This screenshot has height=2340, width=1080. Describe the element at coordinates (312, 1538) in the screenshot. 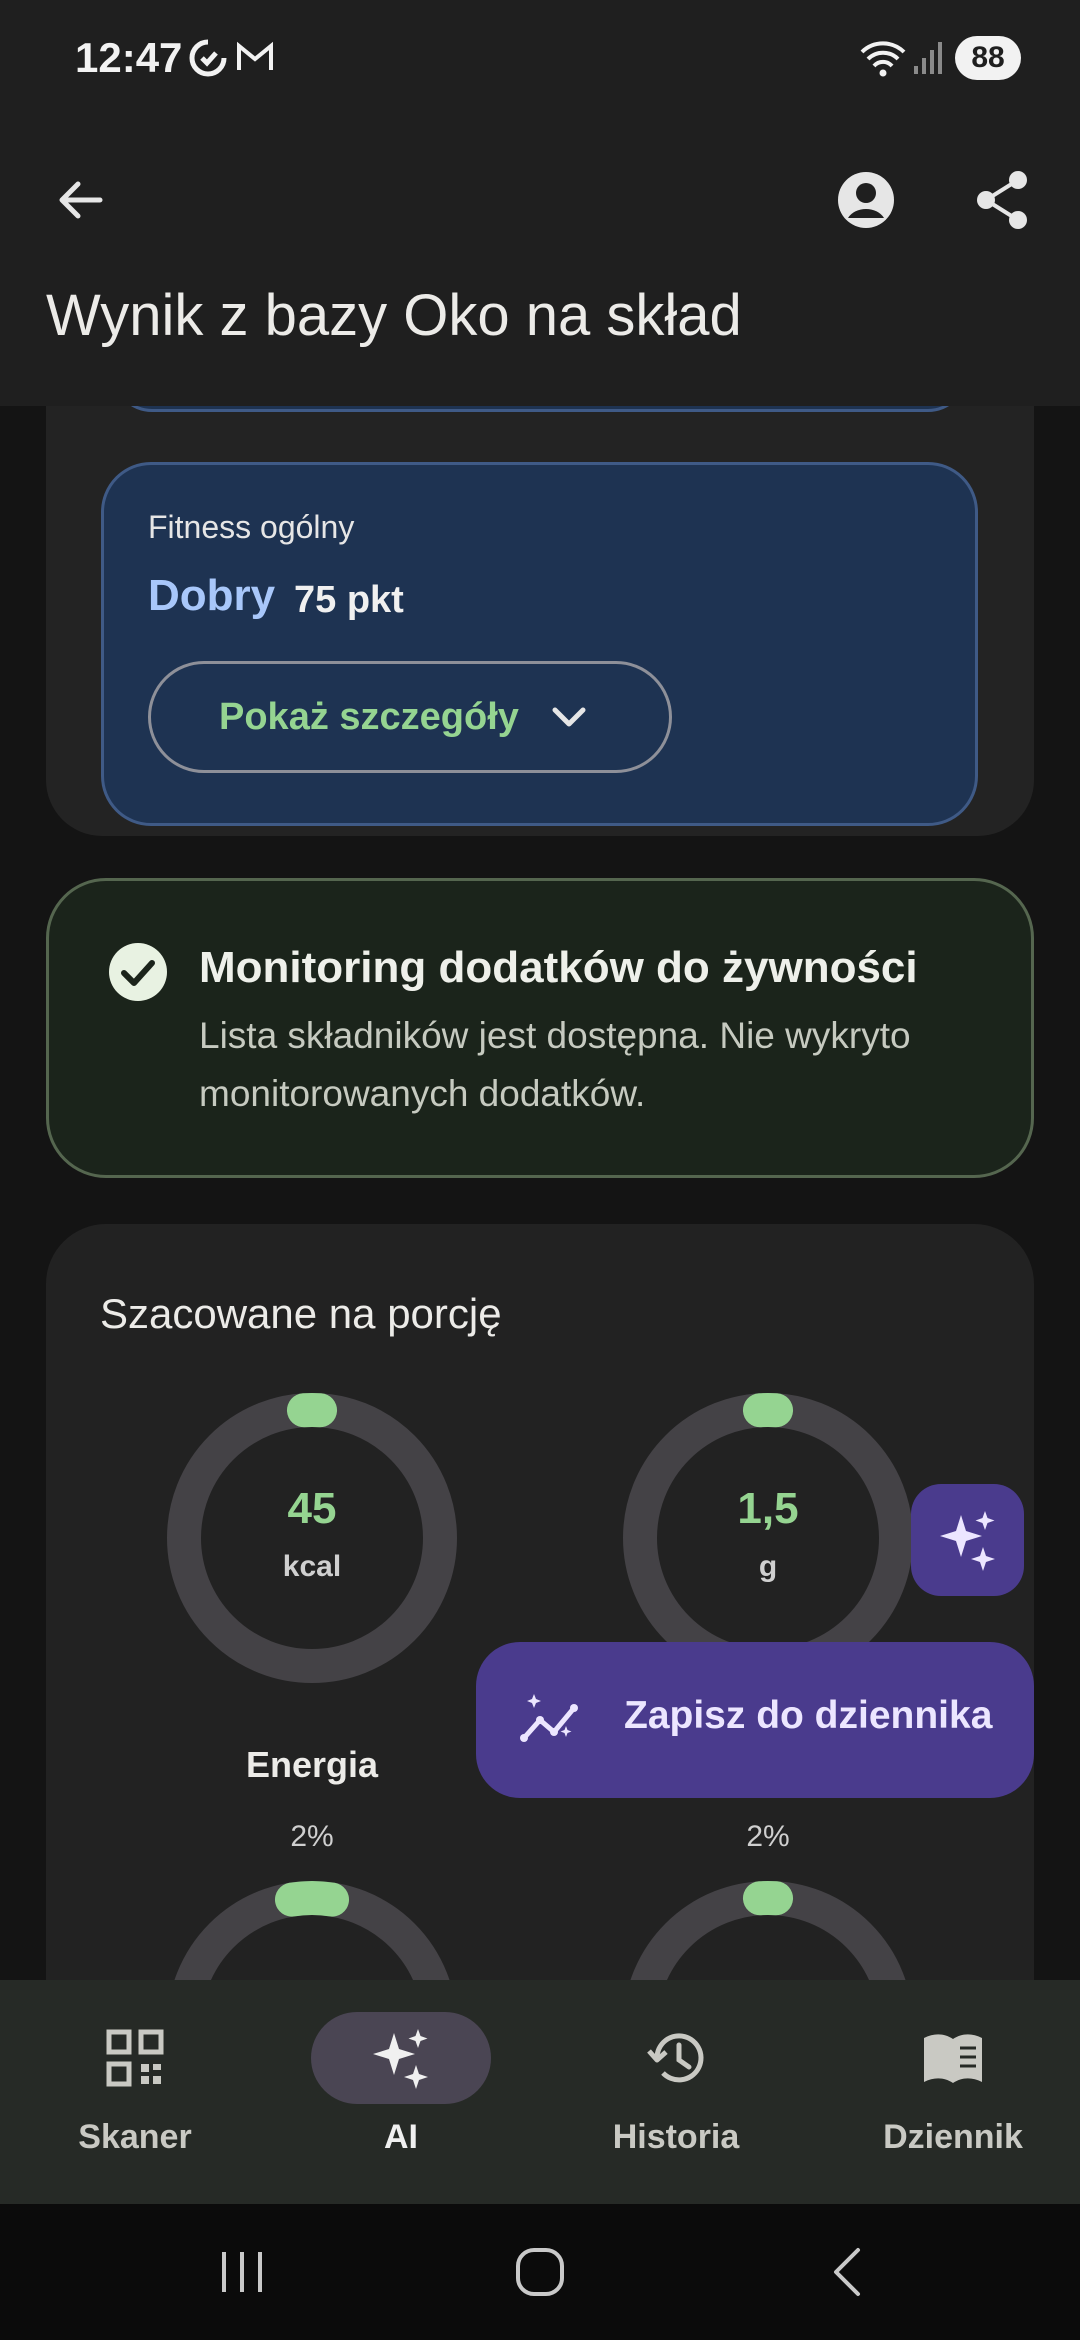

I see `energy-gauge: 45 kcal` at that location.